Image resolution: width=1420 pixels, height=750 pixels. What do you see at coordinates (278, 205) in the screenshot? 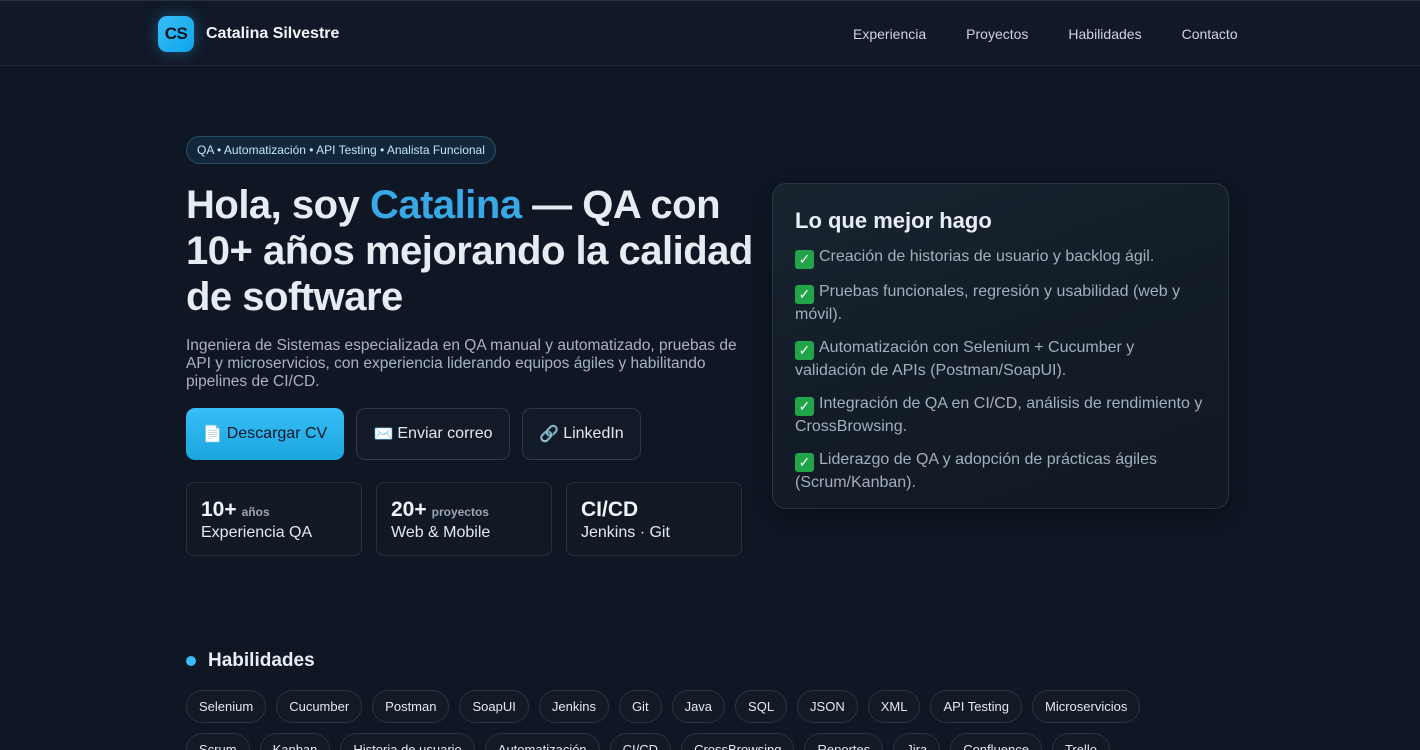
I see `hero-title-start: Hola, soy` at bounding box center [278, 205].